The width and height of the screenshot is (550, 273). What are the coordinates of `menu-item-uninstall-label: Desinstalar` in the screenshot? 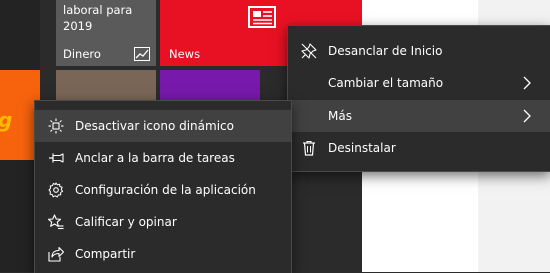 It's located at (362, 148).